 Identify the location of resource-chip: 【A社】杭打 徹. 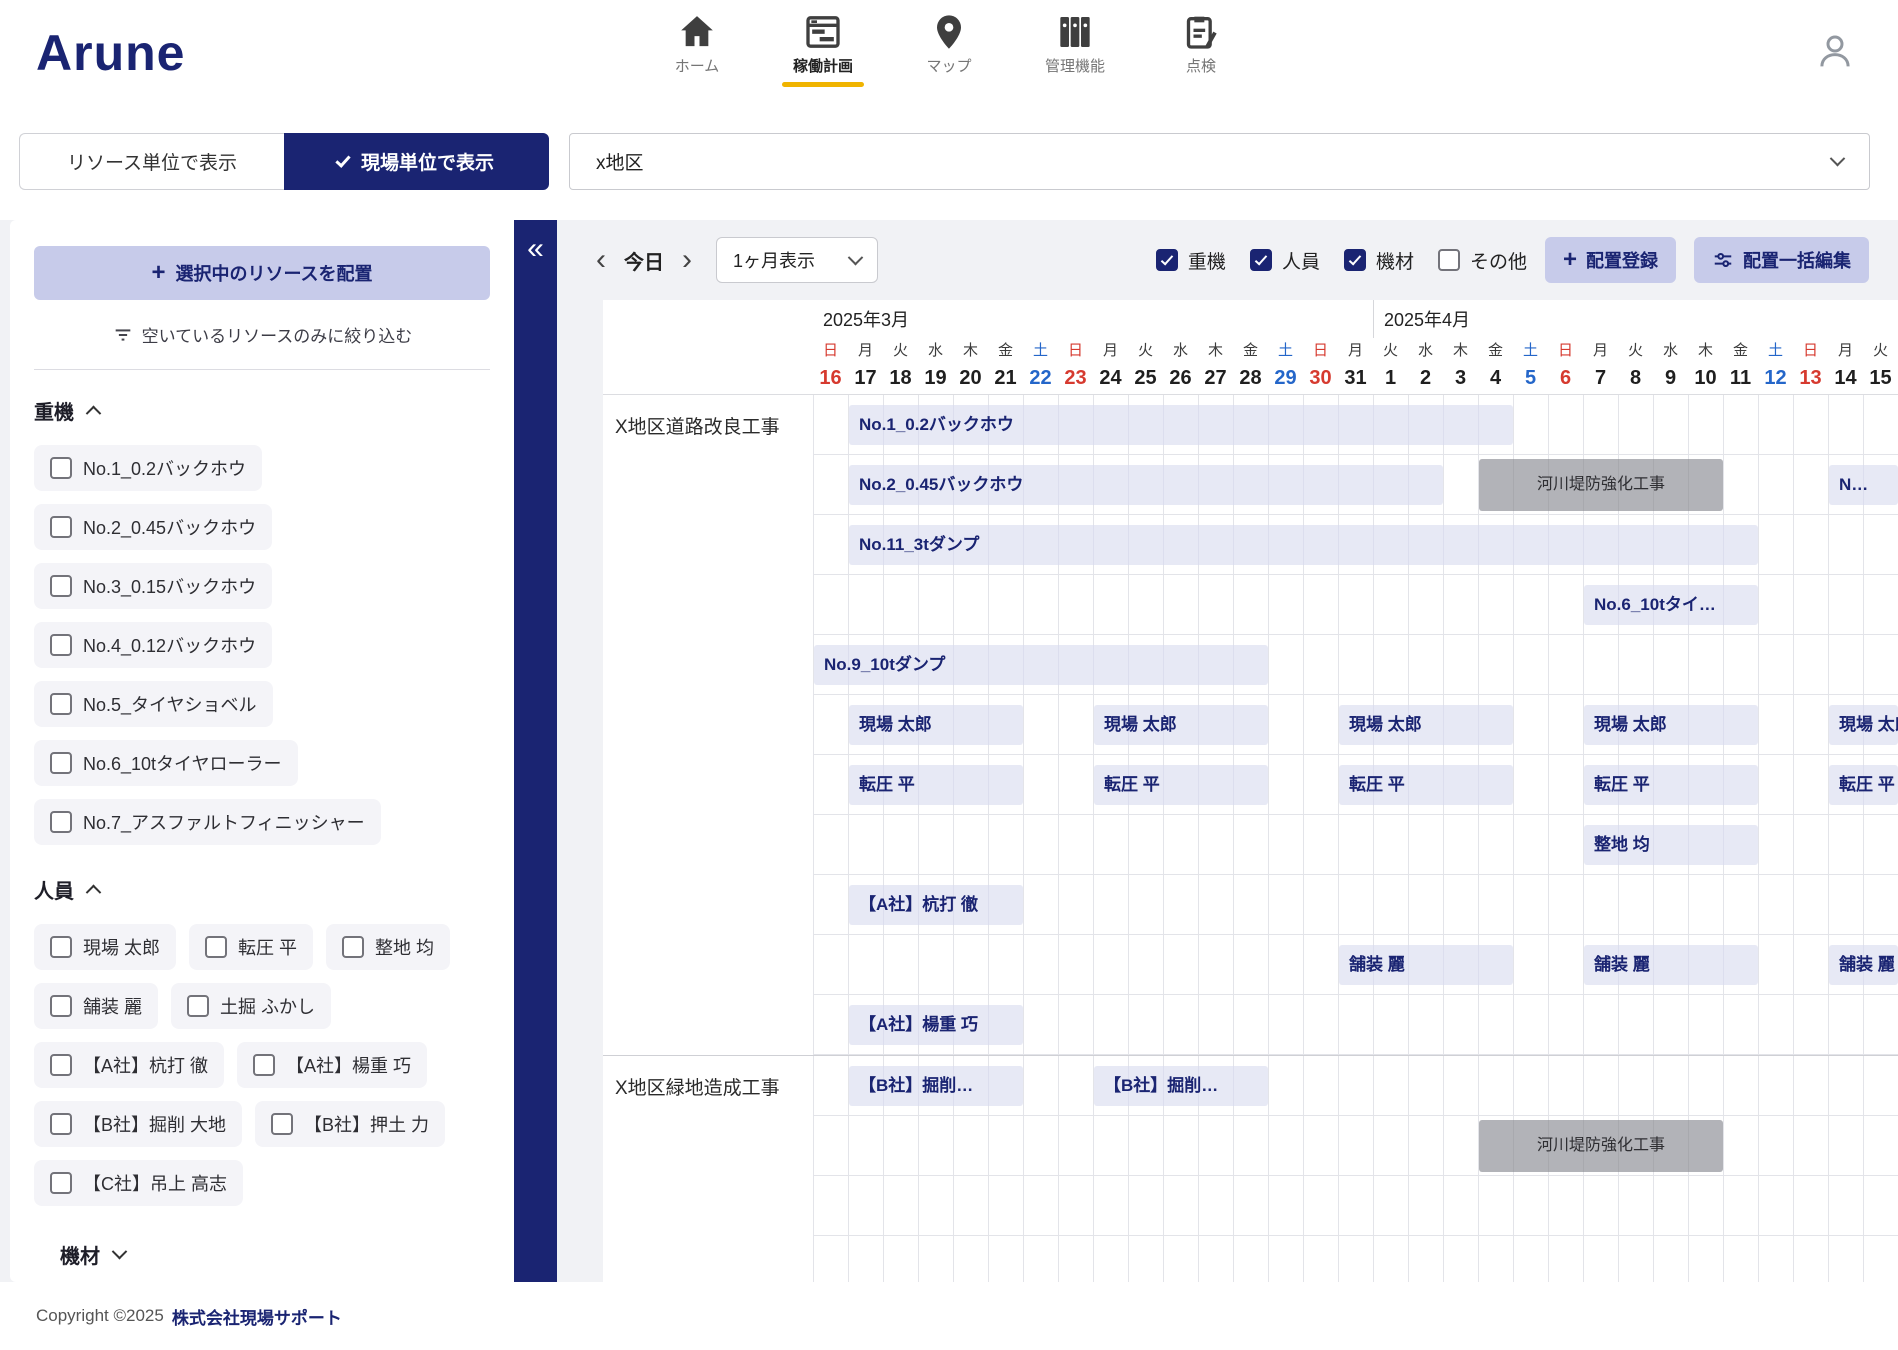
(129, 1065).